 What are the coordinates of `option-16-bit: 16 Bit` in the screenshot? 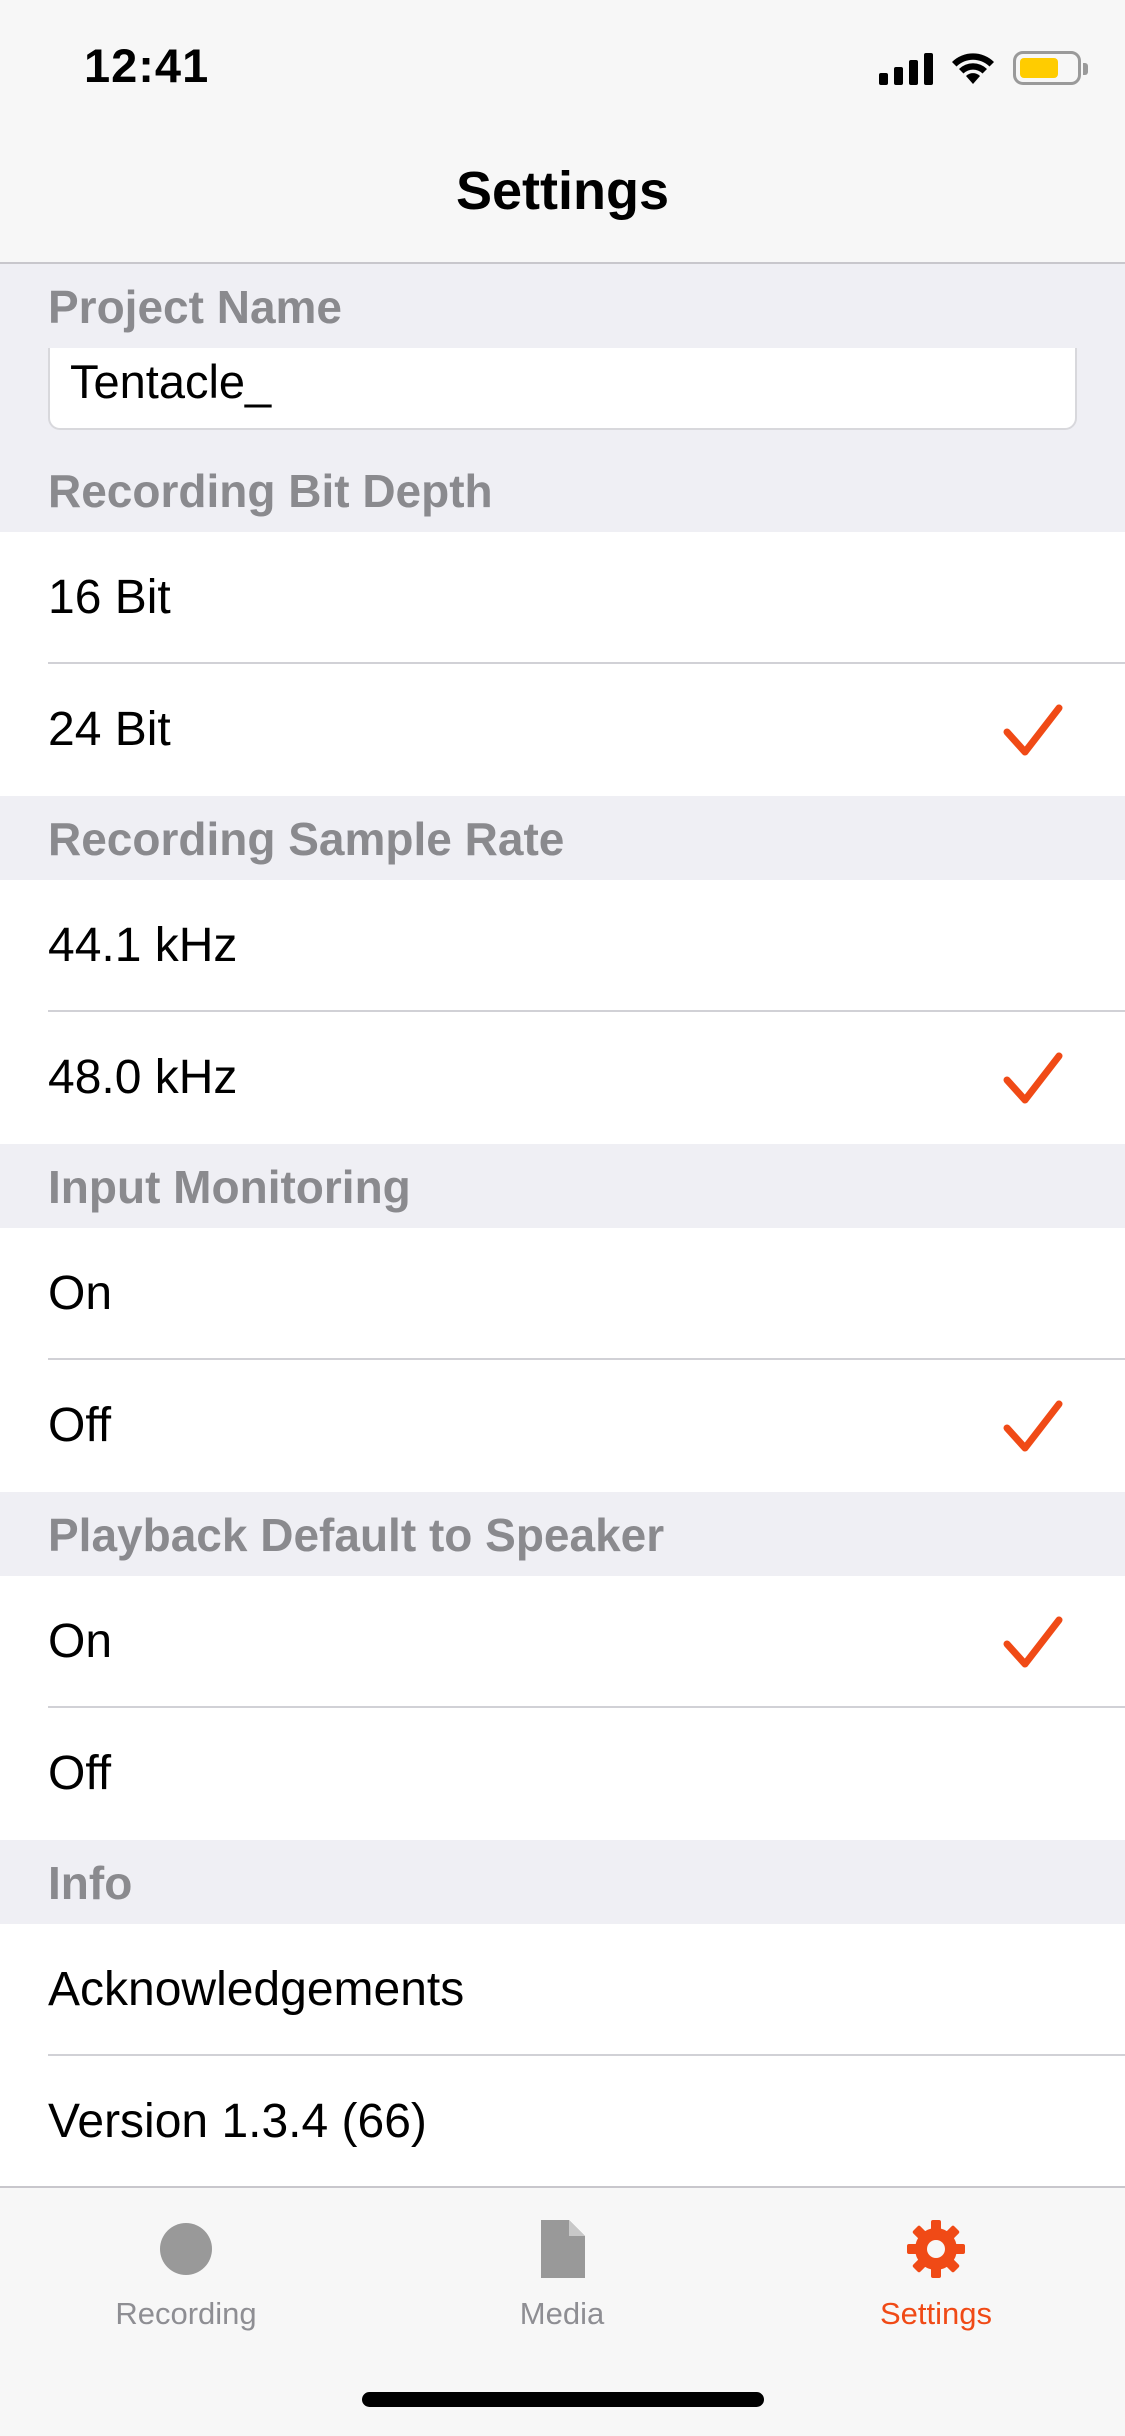 It's located at (562, 598).